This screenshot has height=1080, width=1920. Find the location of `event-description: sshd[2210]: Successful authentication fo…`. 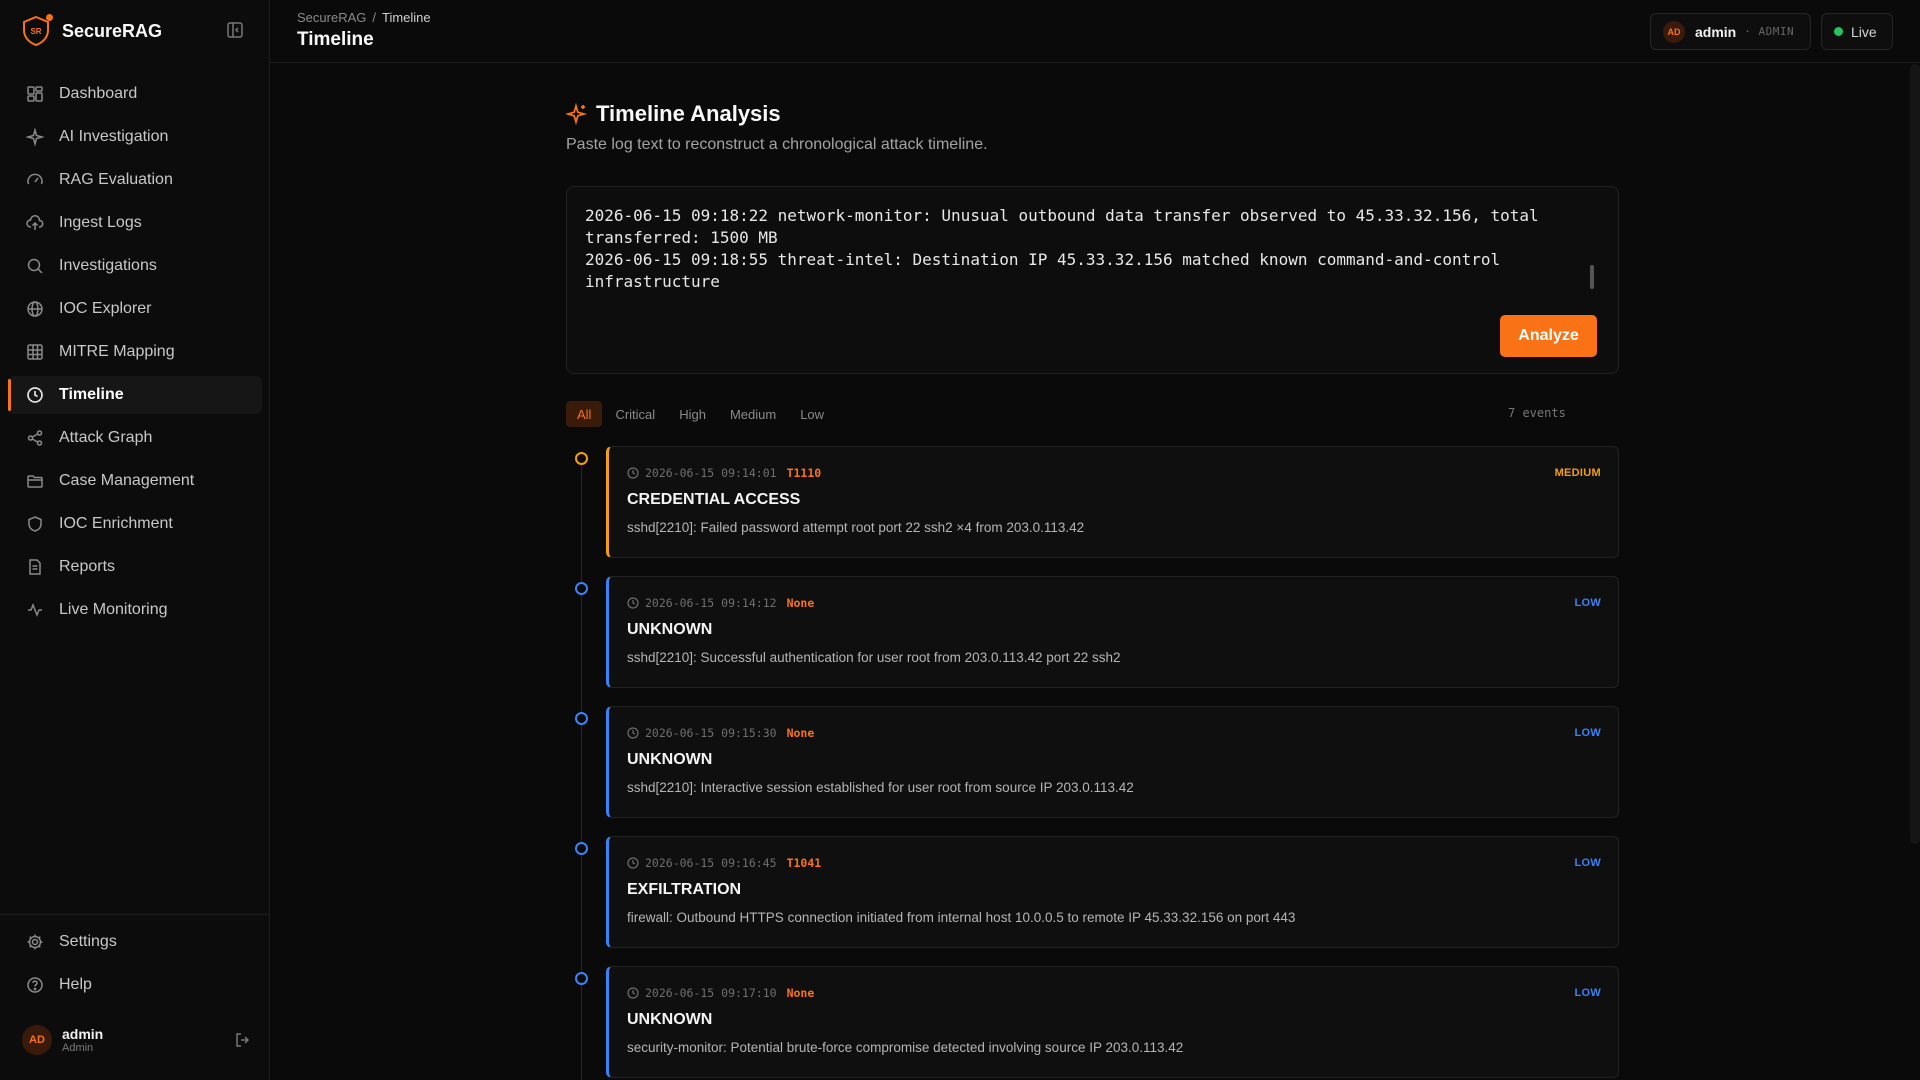

event-description: sshd[2210]: Successful authentication fo… is located at coordinates (874, 657).